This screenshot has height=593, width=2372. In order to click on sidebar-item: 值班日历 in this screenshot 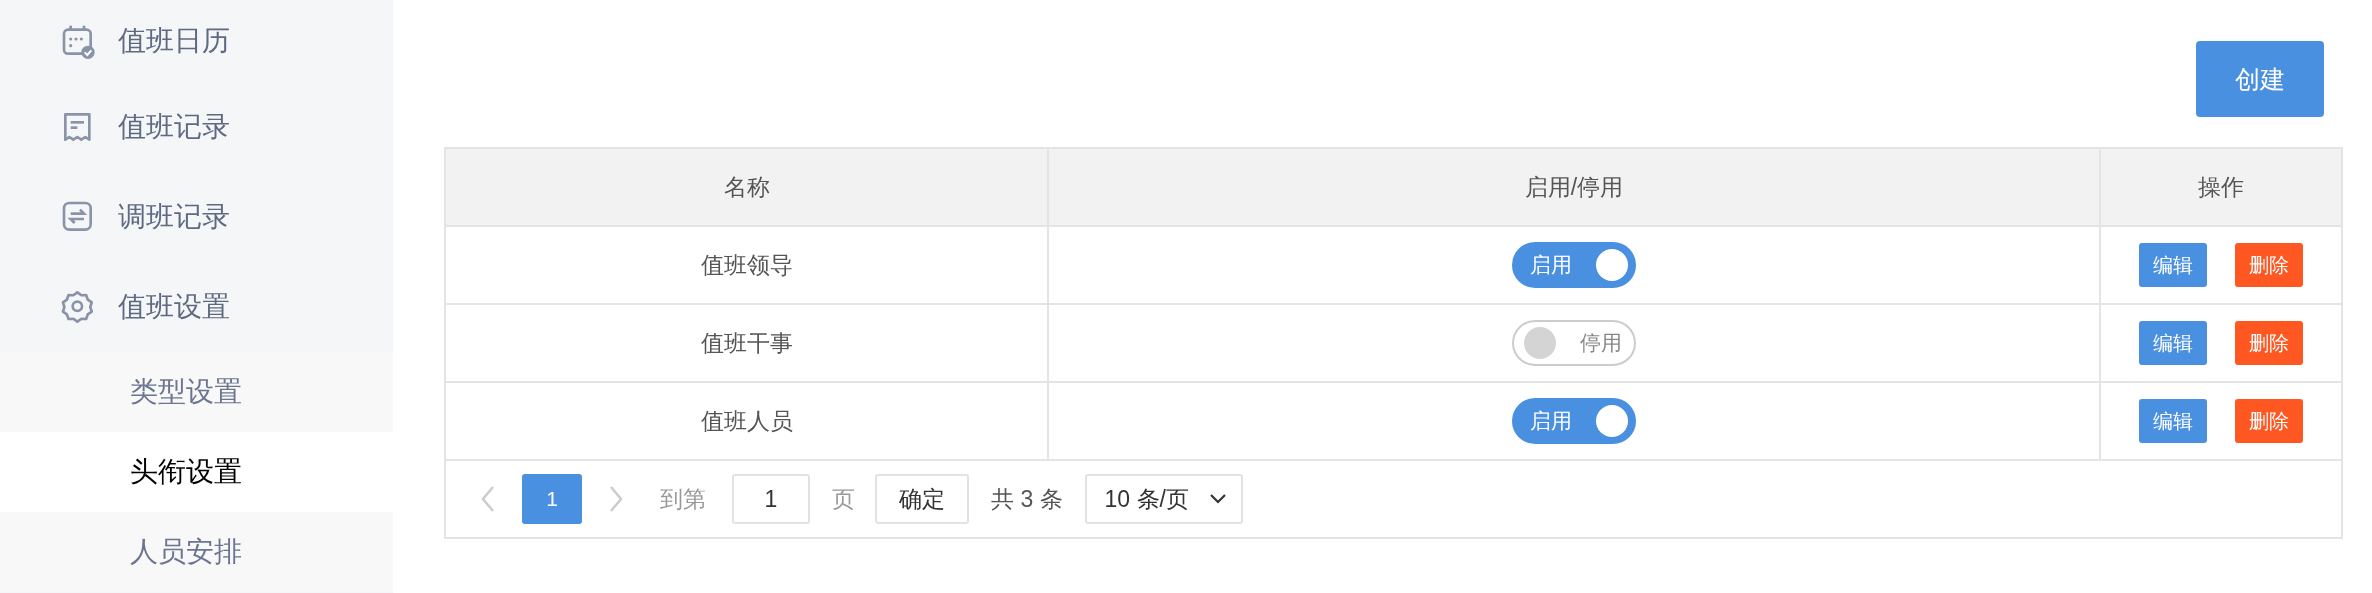, I will do `click(196, 41)`.